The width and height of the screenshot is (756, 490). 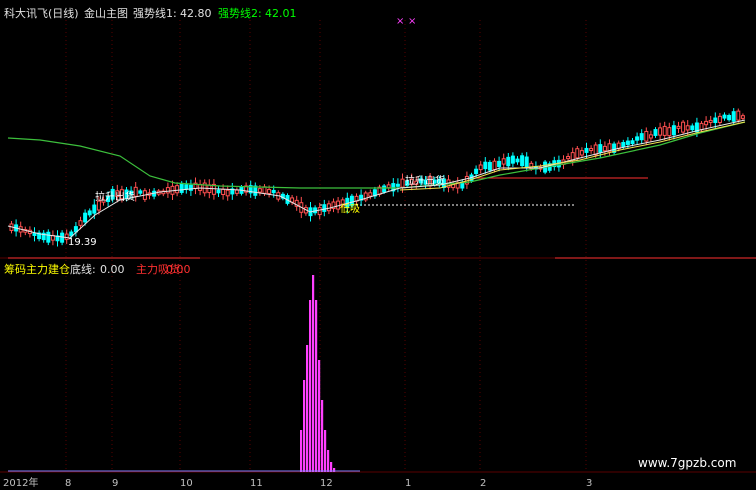 I want to click on x-tick-2: 9, so click(x=115, y=483).